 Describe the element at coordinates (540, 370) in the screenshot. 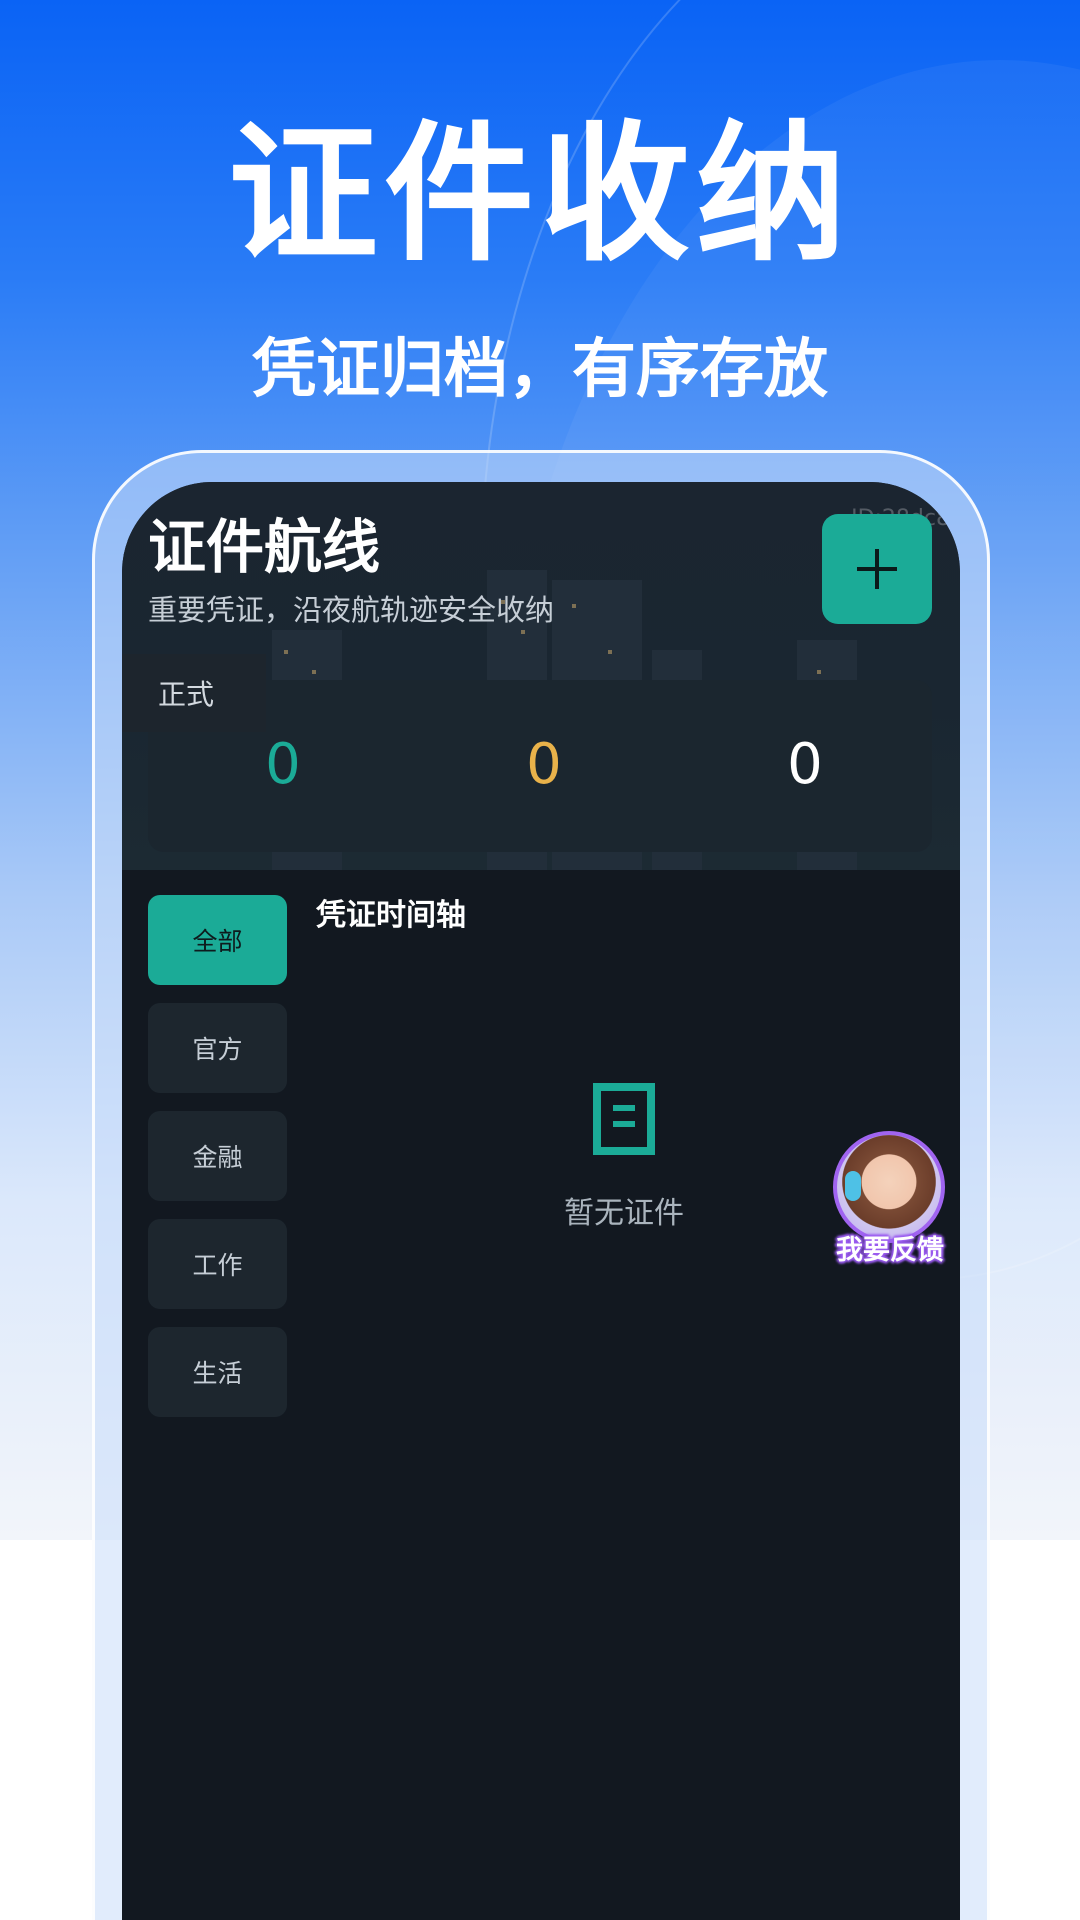

I see `hero-subtitle: 凭证归档，有序存放` at that location.